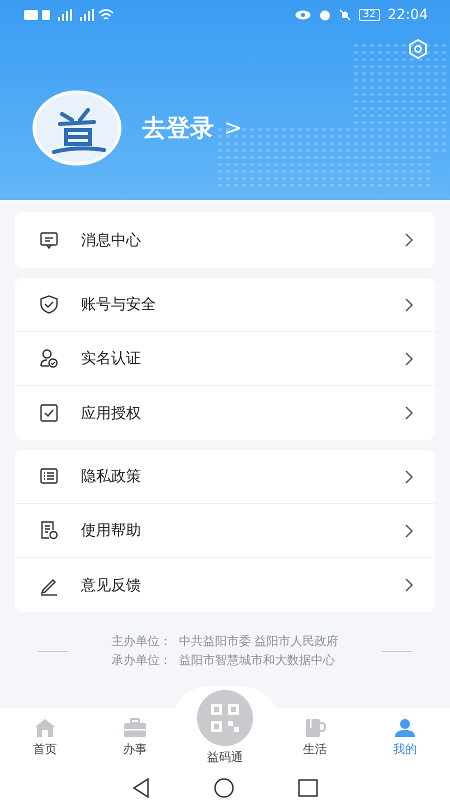 The image size is (450, 800). I want to click on cup-icon, so click(315, 728).